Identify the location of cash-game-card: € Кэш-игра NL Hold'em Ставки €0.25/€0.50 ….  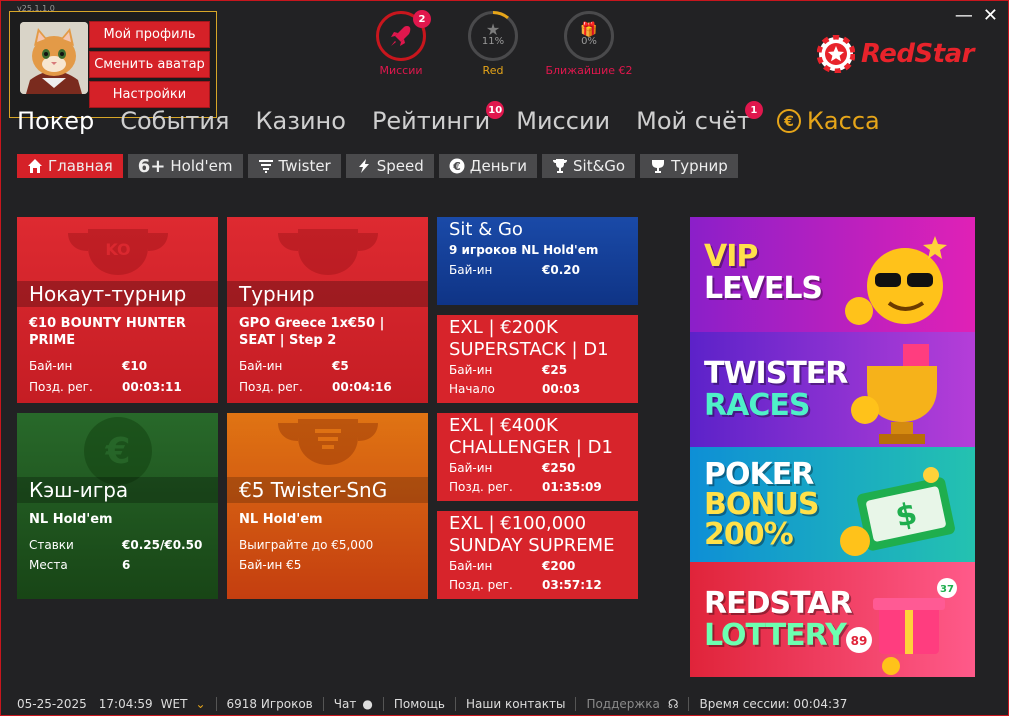
(117, 506).